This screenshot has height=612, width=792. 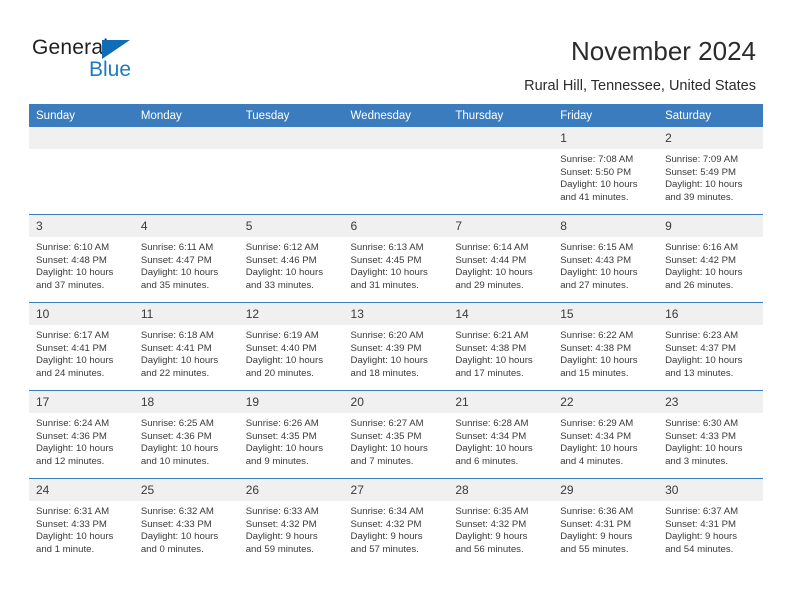 I want to click on weekday-header-thursday: Thursday, so click(x=501, y=115).